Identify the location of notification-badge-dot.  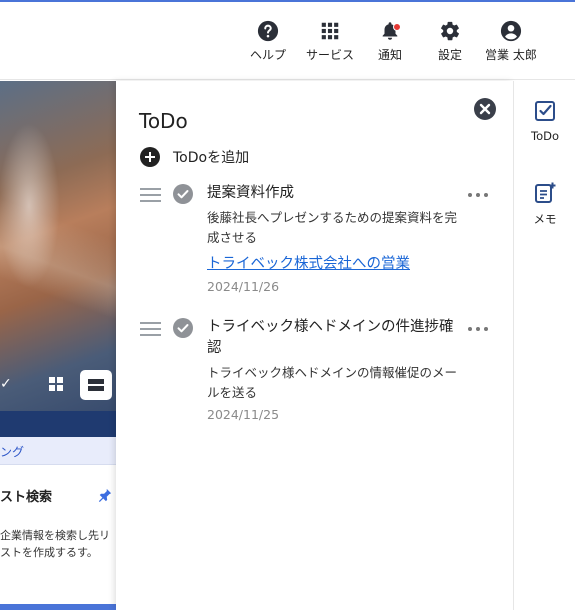
(397, 27).